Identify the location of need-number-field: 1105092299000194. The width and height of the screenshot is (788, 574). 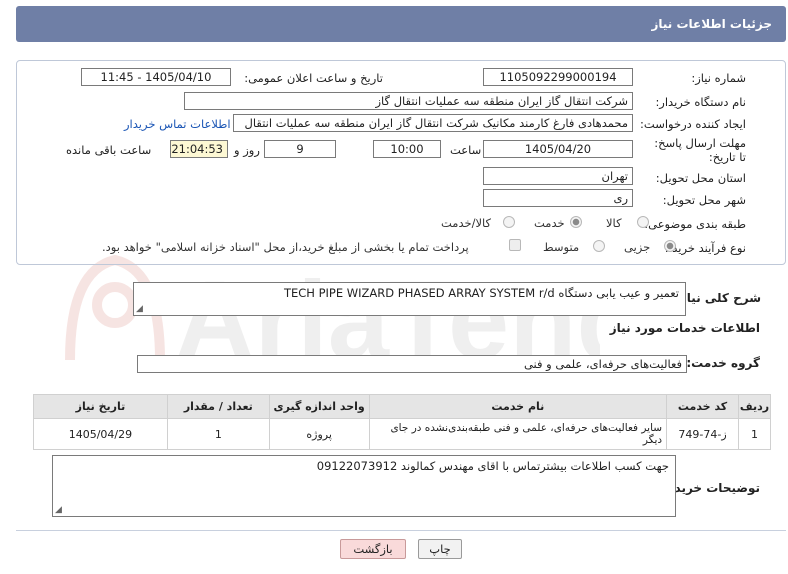
(558, 77).